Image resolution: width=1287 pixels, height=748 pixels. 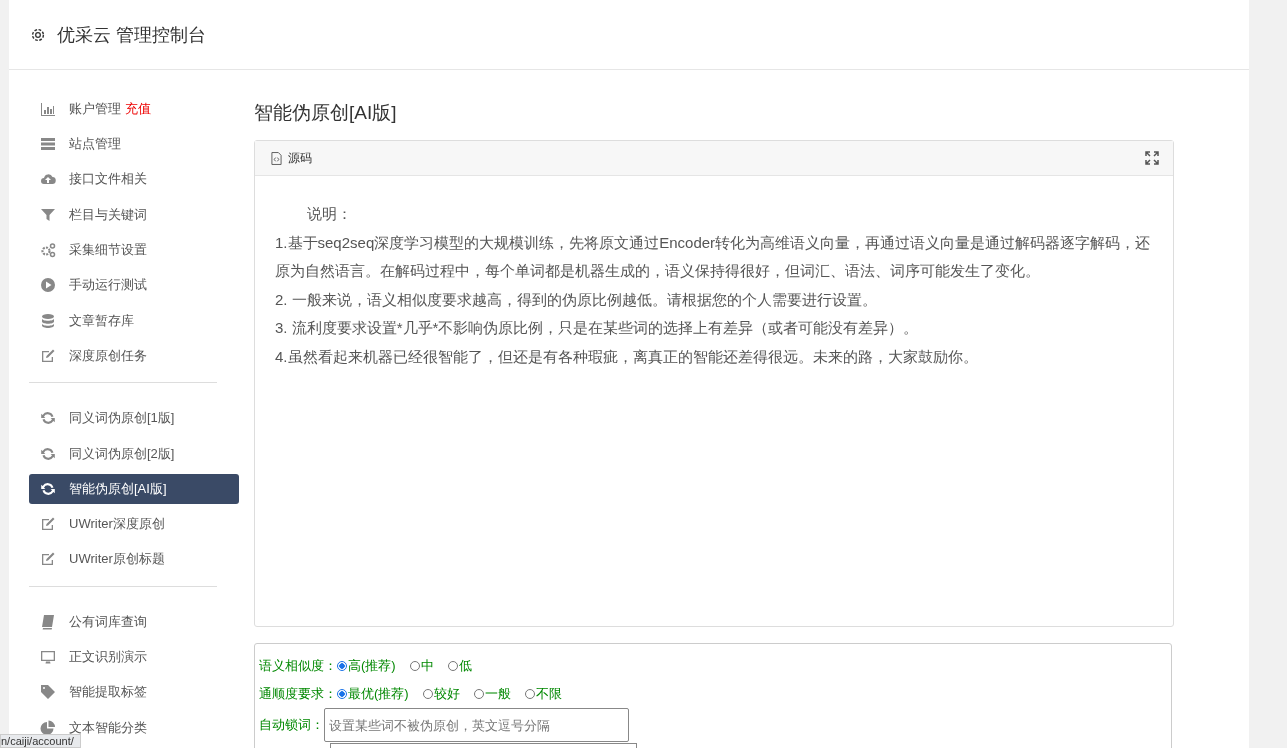 What do you see at coordinates (48, 320) in the screenshot?
I see `database-icon` at bounding box center [48, 320].